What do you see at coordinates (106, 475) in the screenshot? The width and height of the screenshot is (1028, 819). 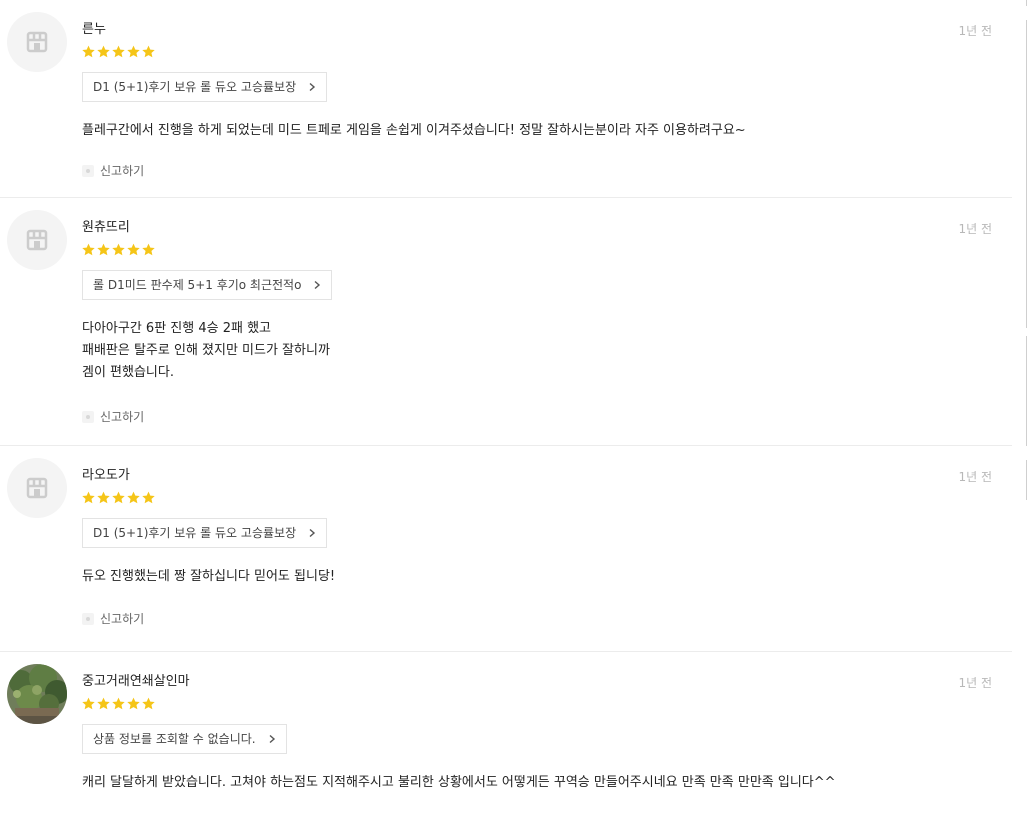 I see `reviewer-name: 라오도가` at bounding box center [106, 475].